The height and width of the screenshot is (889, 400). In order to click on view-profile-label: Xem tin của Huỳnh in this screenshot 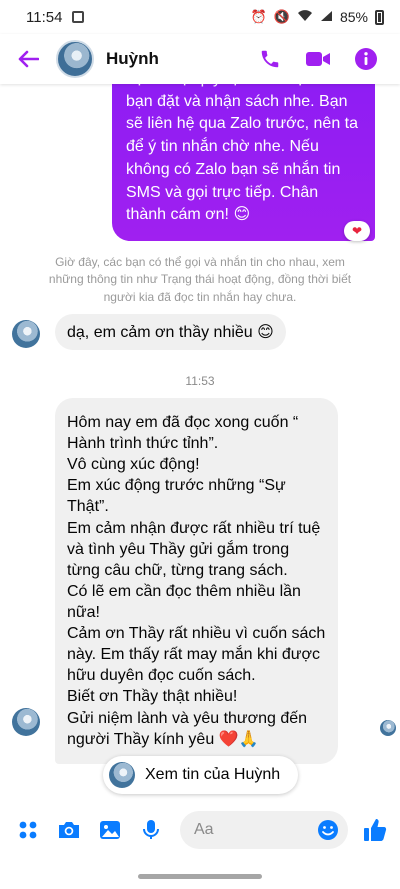, I will do `click(213, 774)`.